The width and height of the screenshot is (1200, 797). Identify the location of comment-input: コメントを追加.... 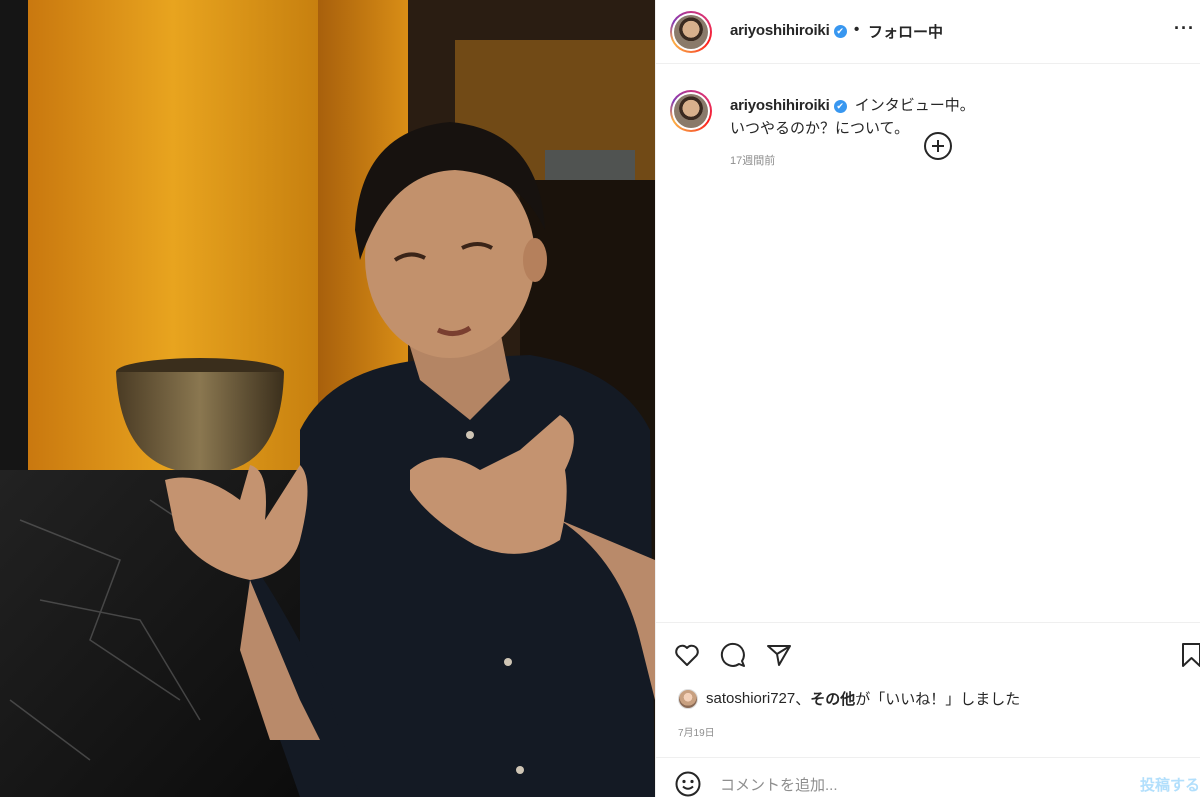
(779, 784).